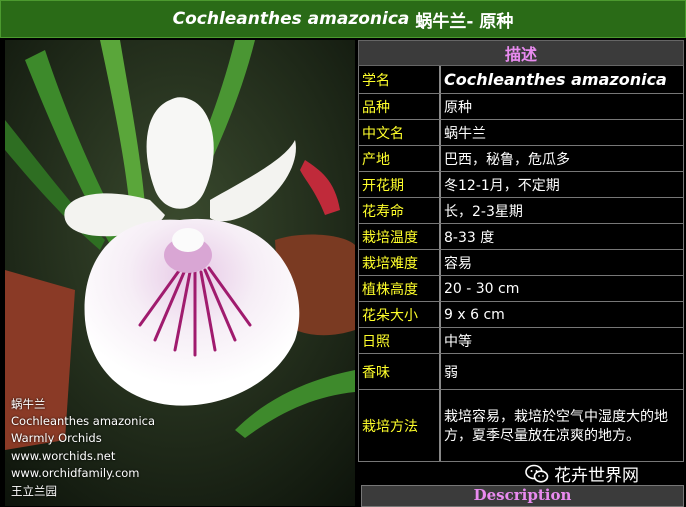 This screenshot has height=507, width=686. I want to click on watermark-text: 花卉世界网, so click(596, 476).